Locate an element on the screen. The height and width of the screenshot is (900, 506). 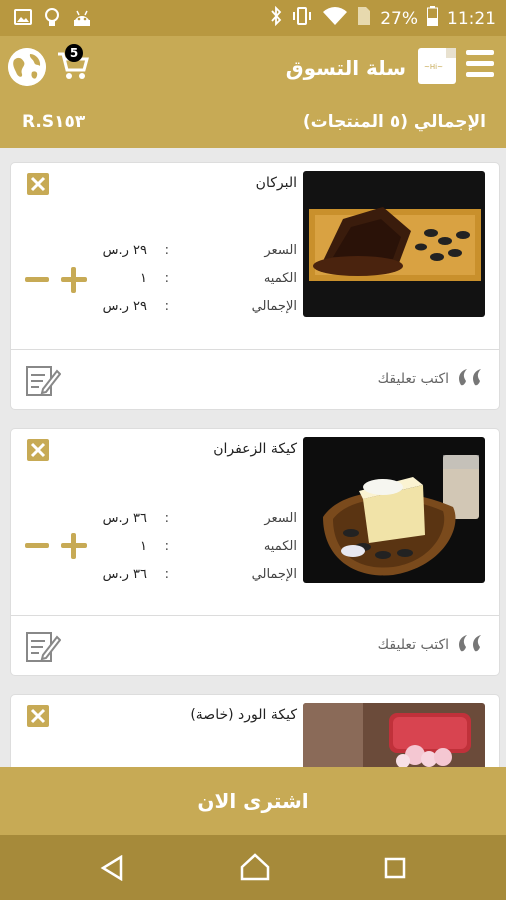
summary-total: R.S١٥٣ is located at coordinates (54, 122).